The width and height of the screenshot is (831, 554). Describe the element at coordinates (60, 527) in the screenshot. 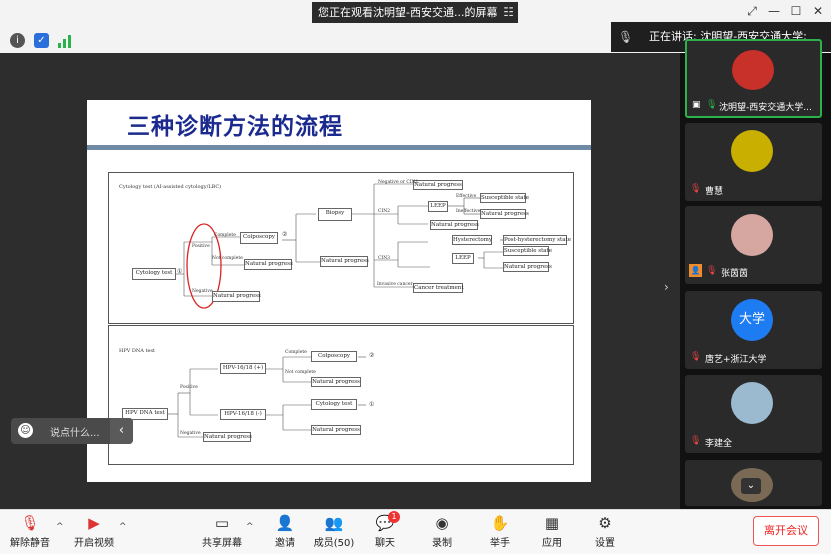

I see `mute-options-caret: ^` at that location.